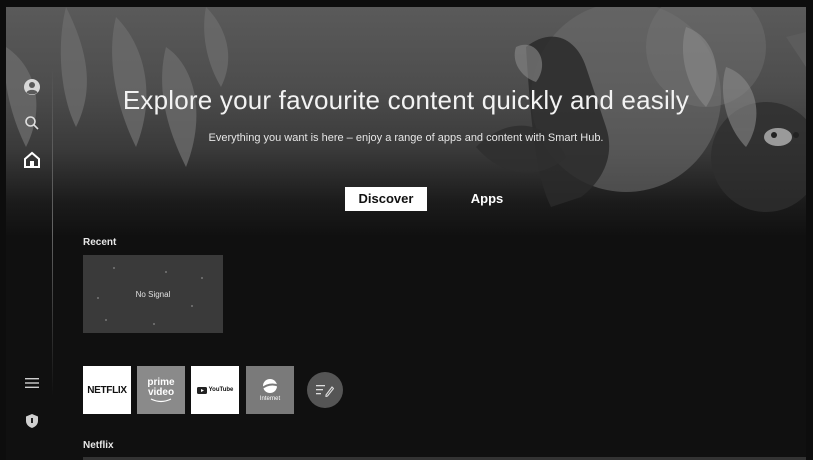  I want to click on app-youtube: YouTube, so click(215, 390).